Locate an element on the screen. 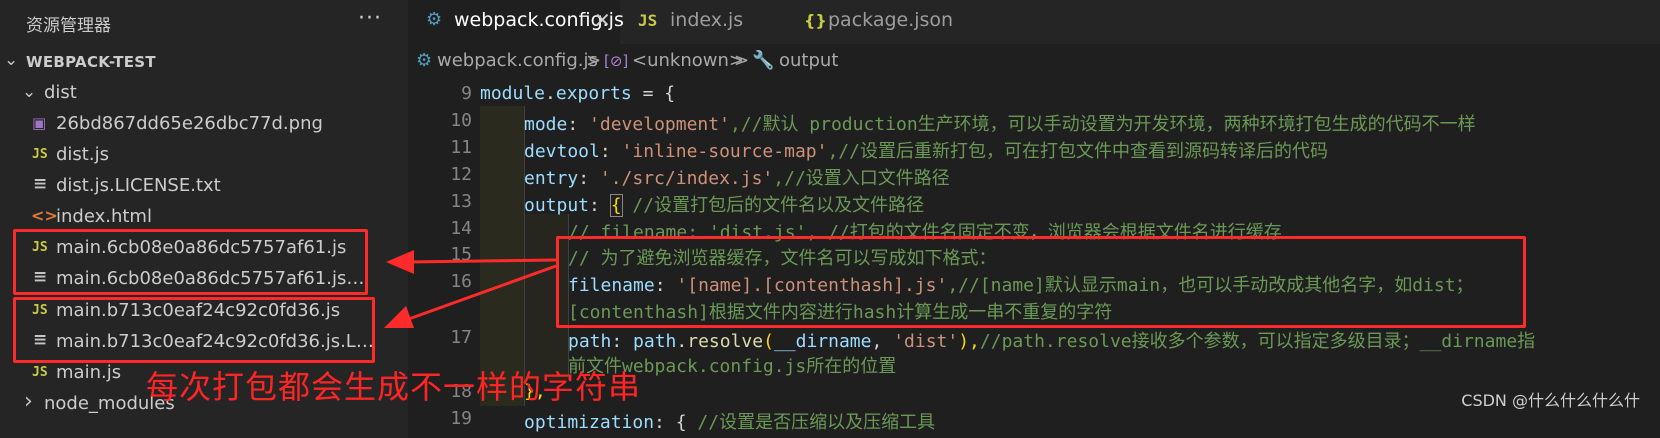  annotation-text: 每次打包都会生成不一样的字符串 is located at coordinates (394, 387).